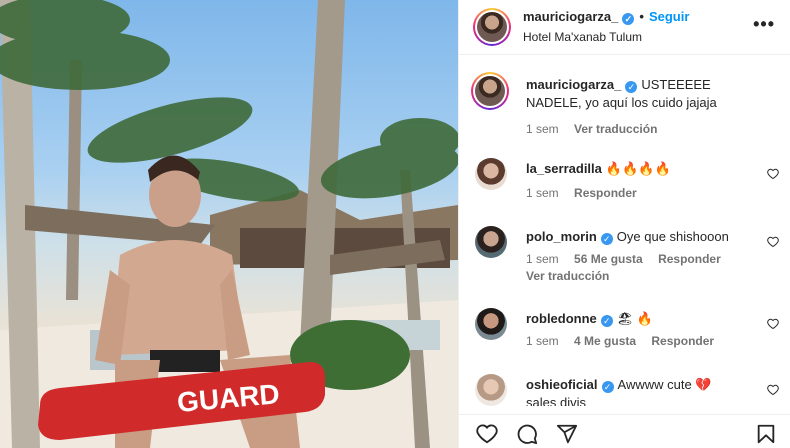  Describe the element at coordinates (562, 384) in the screenshot. I see `comment-username: oshieoficial` at that location.